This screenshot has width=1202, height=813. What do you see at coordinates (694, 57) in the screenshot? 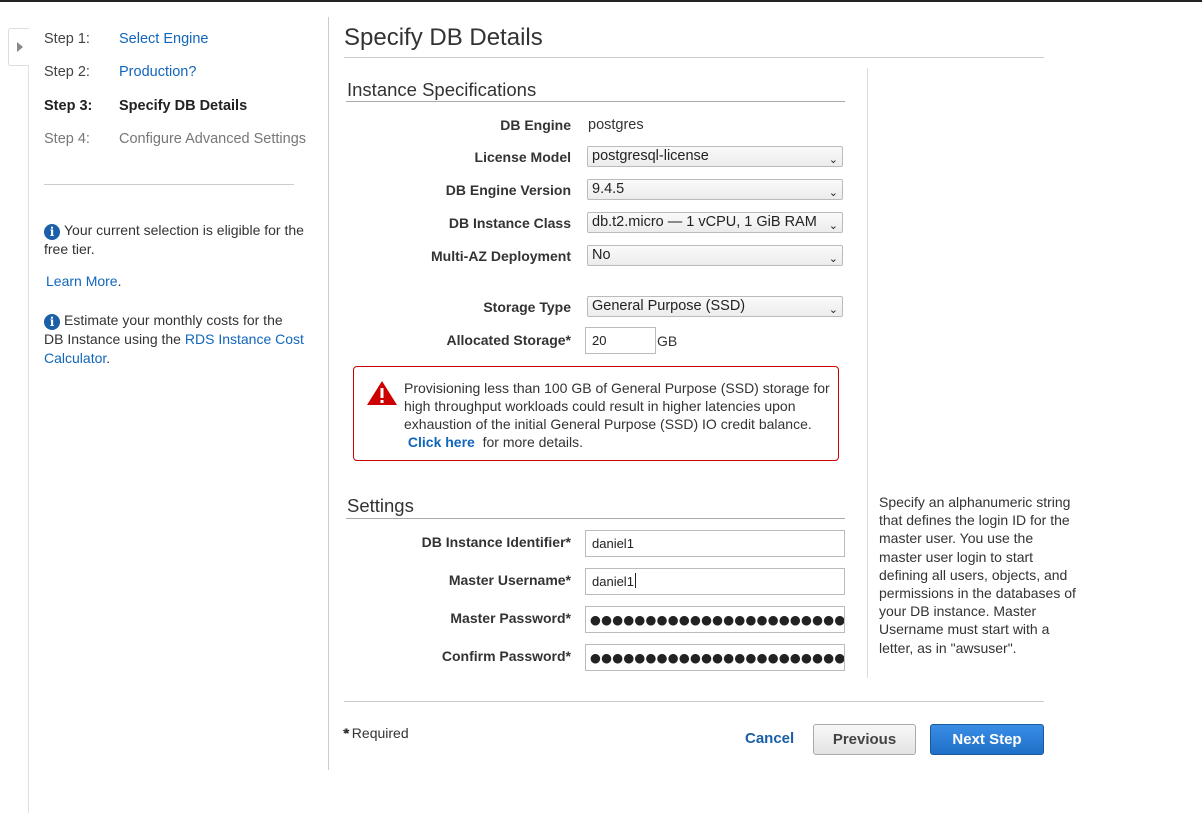
I see `title-divider` at bounding box center [694, 57].